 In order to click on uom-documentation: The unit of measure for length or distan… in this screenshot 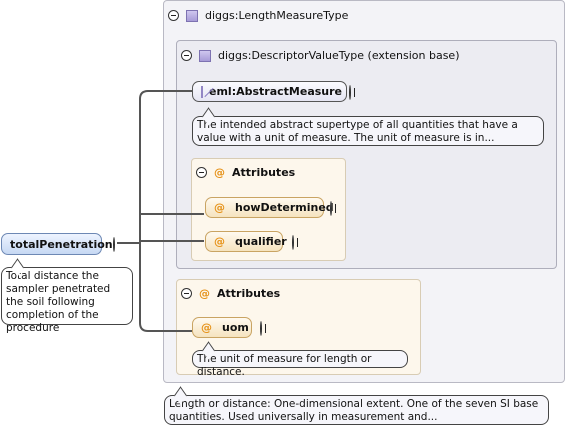, I will do `click(300, 364)`.